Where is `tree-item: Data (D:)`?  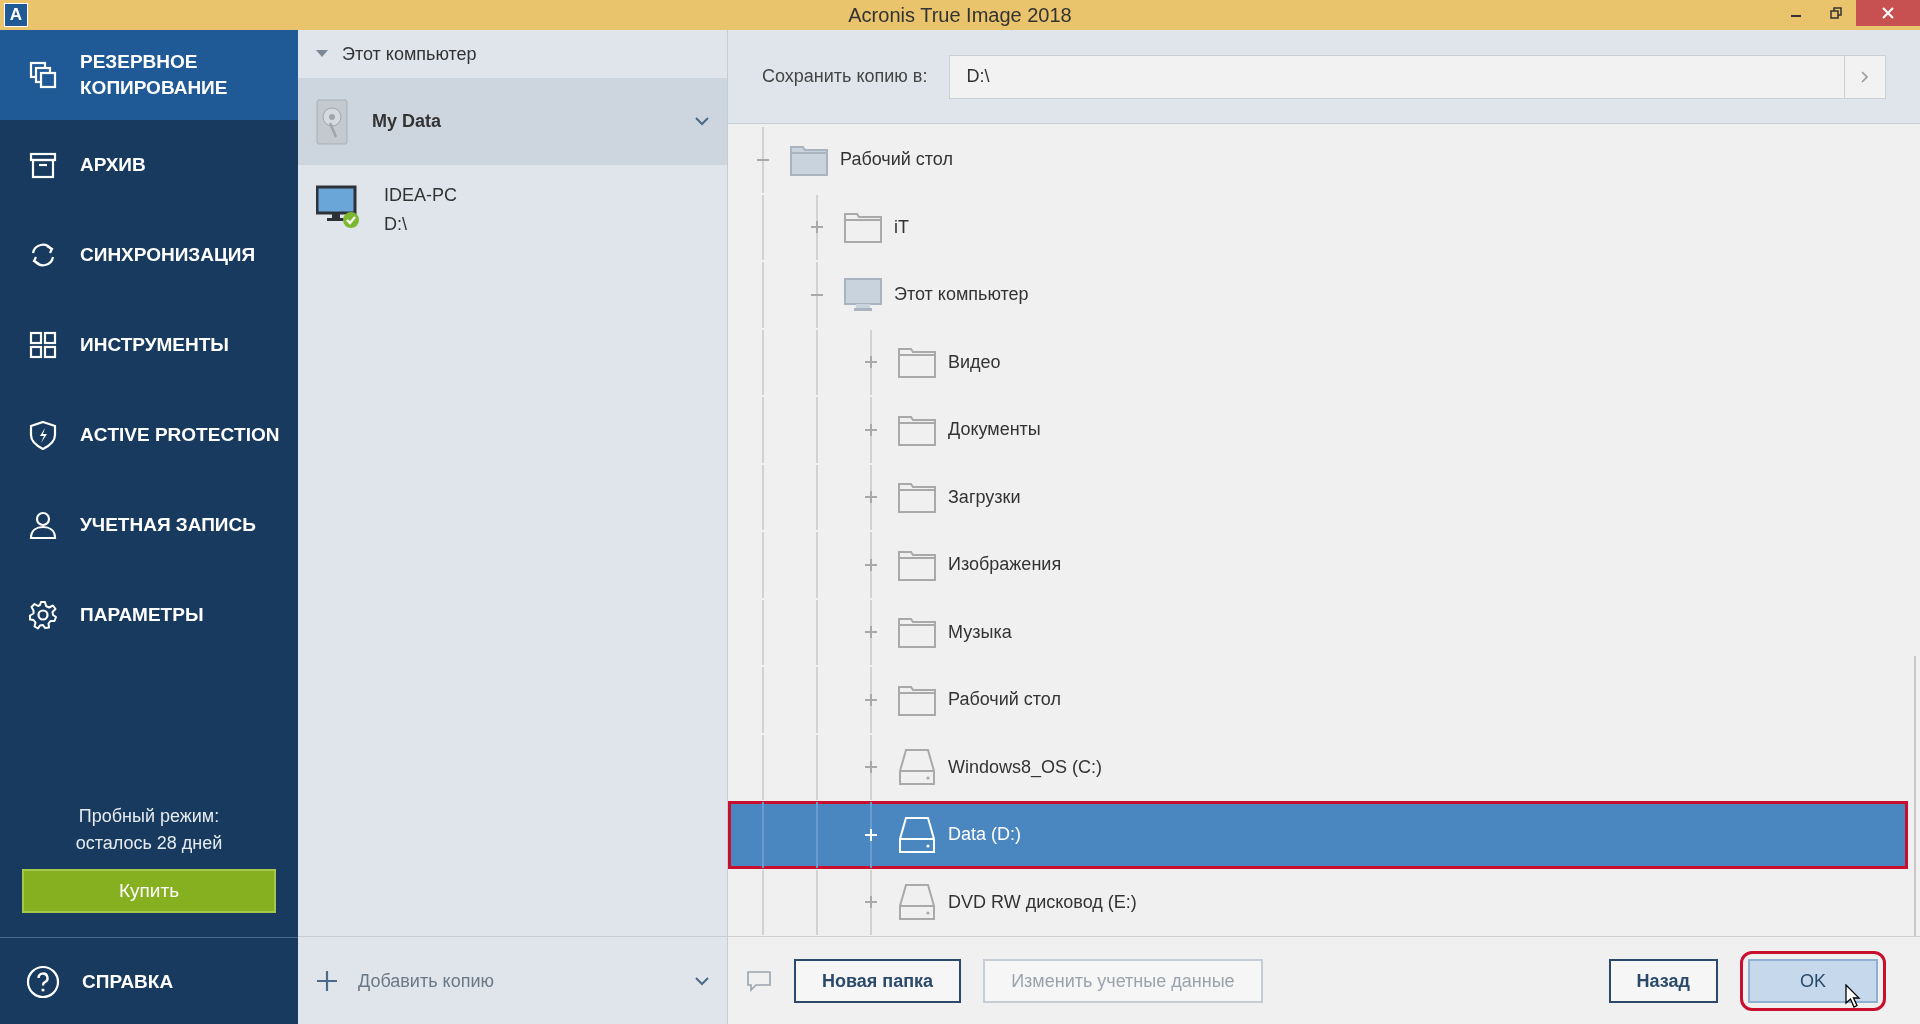
tree-item: Data (D:) is located at coordinates (1318, 835).